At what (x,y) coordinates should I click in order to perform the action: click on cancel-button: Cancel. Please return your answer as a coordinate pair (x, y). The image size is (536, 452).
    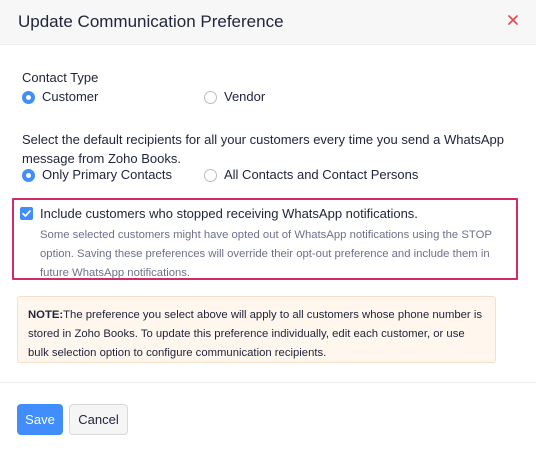
    Looking at the image, I should click on (98, 419).